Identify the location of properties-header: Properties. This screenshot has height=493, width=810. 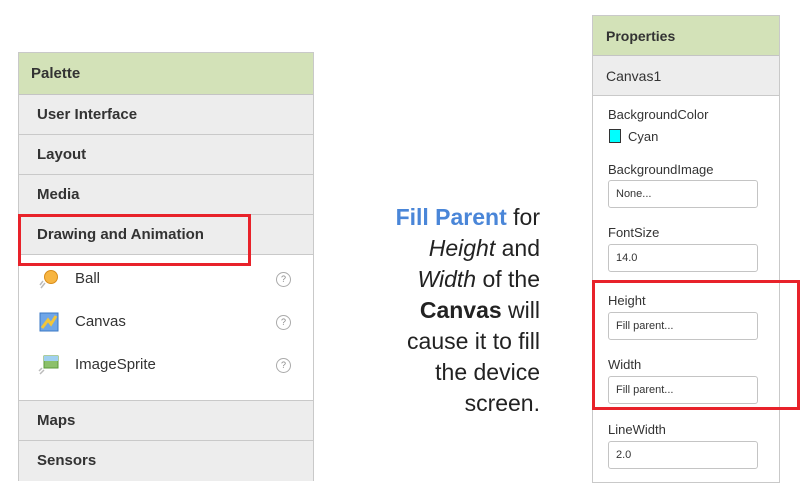
(686, 36).